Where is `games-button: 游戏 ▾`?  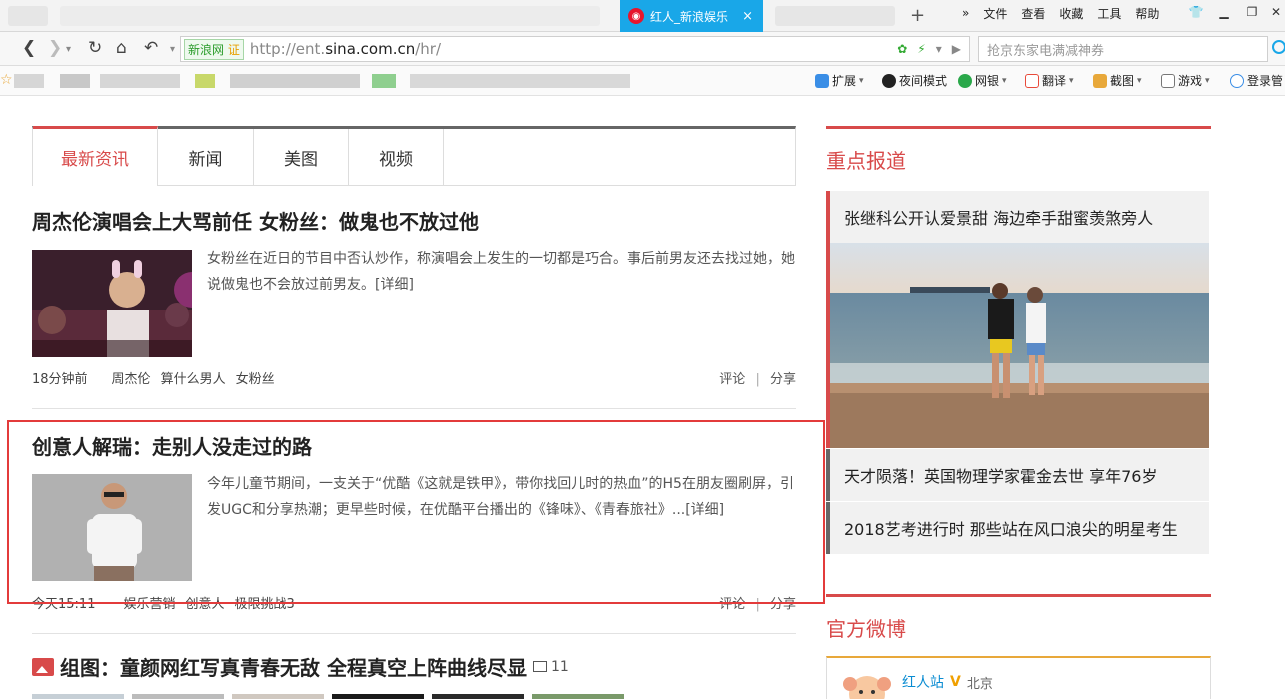
games-button: 游戏 ▾ is located at coordinates (1185, 80).